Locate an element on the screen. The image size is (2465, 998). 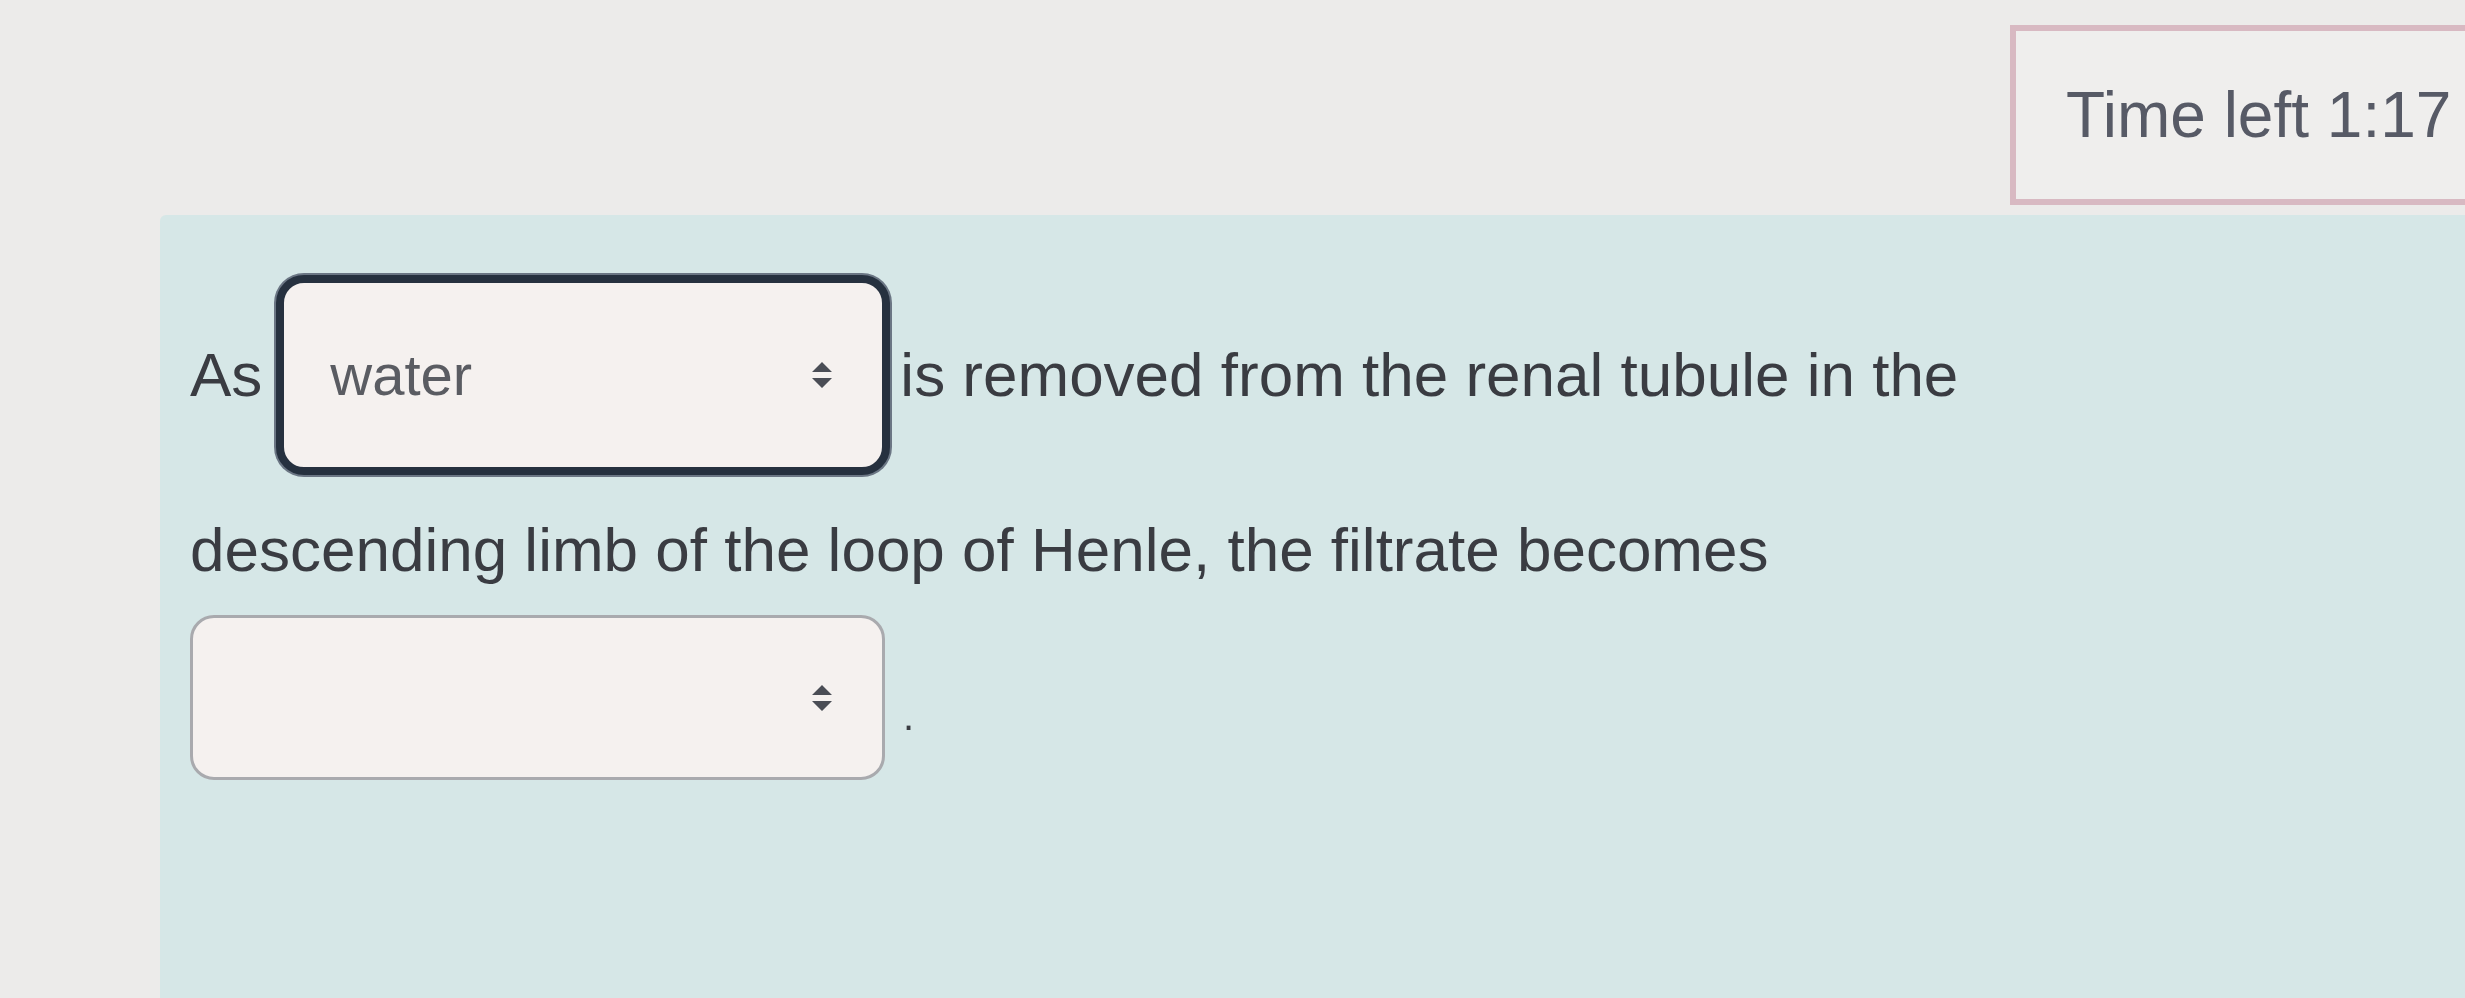
question-text: descending limb of the loop of Henle, the filtrate becomes is located at coordinates (979, 549).